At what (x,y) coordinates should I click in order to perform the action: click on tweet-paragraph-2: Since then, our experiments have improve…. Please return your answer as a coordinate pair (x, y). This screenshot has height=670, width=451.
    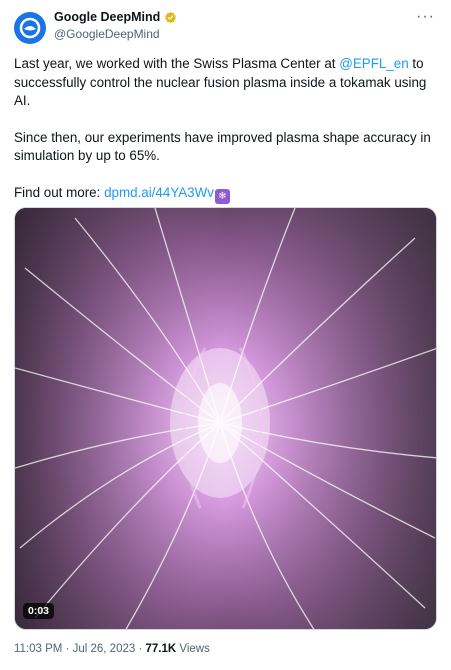
    Looking at the image, I should click on (222, 146).